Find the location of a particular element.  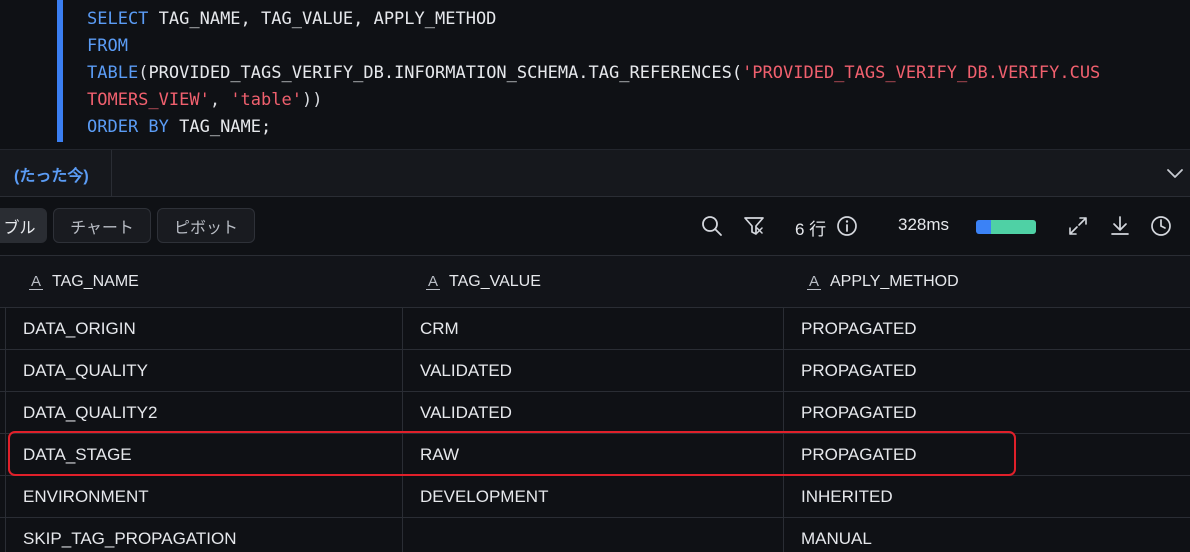

table-row: DATA_QUALITY2 VALIDATED PROPAGATED is located at coordinates (595, 413).